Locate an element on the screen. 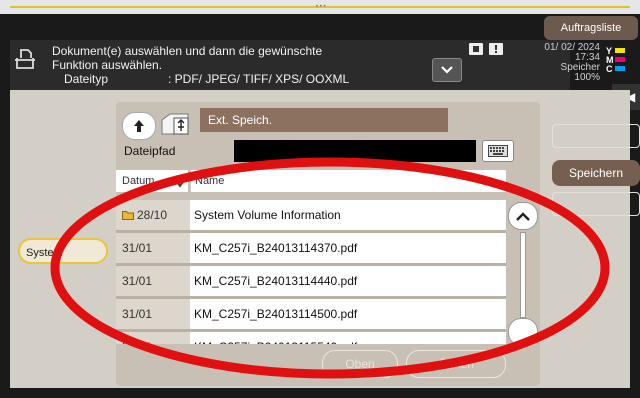 This screenshot has width=640, height=398. system-tab-button: System is located at coordinates (63, 251).